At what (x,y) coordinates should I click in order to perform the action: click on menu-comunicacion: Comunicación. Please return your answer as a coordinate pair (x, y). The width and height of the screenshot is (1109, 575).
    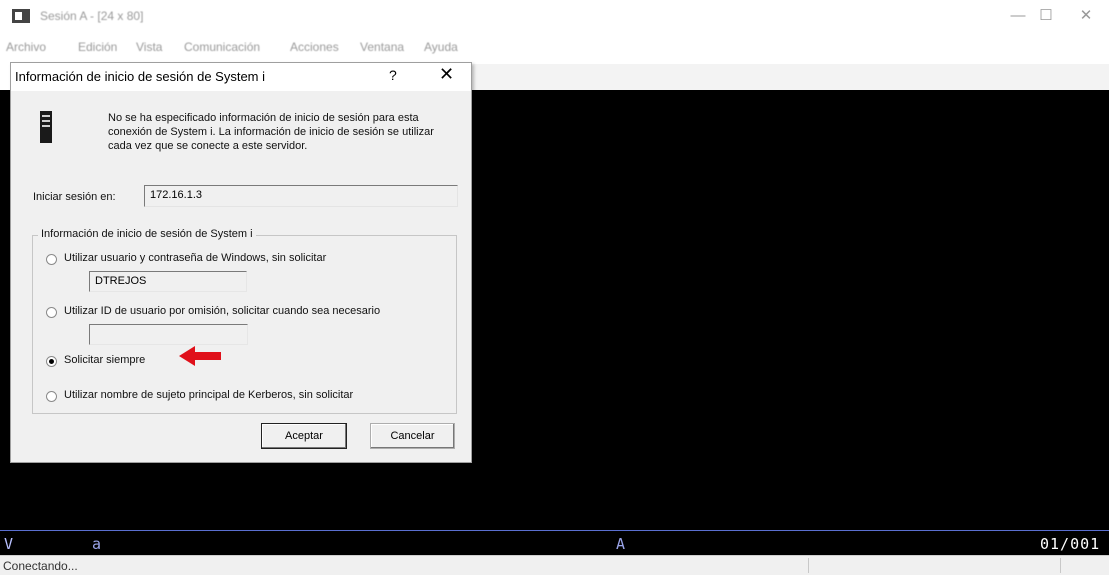
    Looking at the image, I should click on (222, 47).